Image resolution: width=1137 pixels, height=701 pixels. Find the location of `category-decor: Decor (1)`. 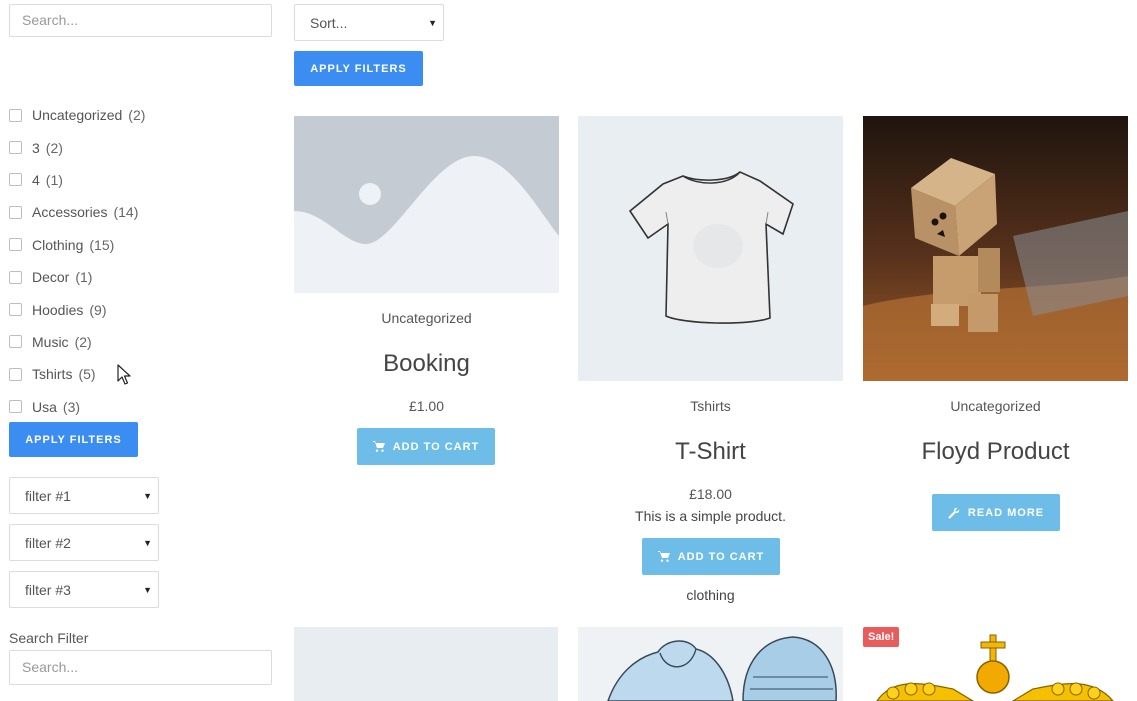

category-decor: Decor (1) is located at coordinates (77, 277).